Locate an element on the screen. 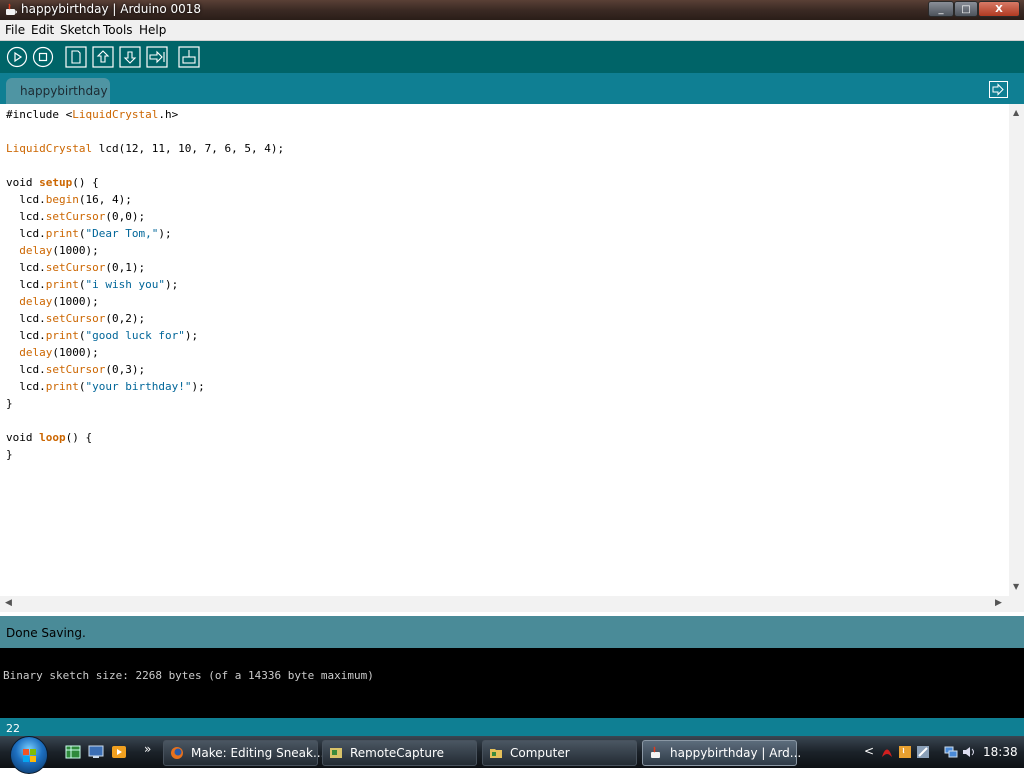 The width and height of the screenshot is (1024, 778). open-icon is located at coordinates (103, 57).